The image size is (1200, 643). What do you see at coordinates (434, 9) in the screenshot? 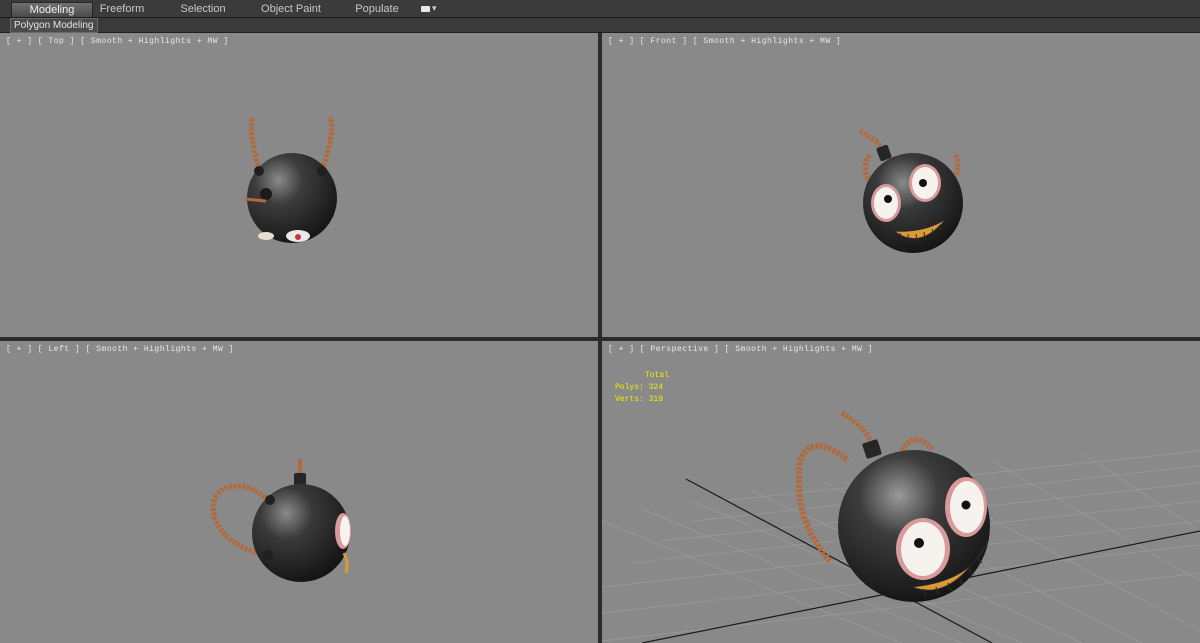
I see `dropdown-arrow-icon: ▾` at bounding box center [434, 9].